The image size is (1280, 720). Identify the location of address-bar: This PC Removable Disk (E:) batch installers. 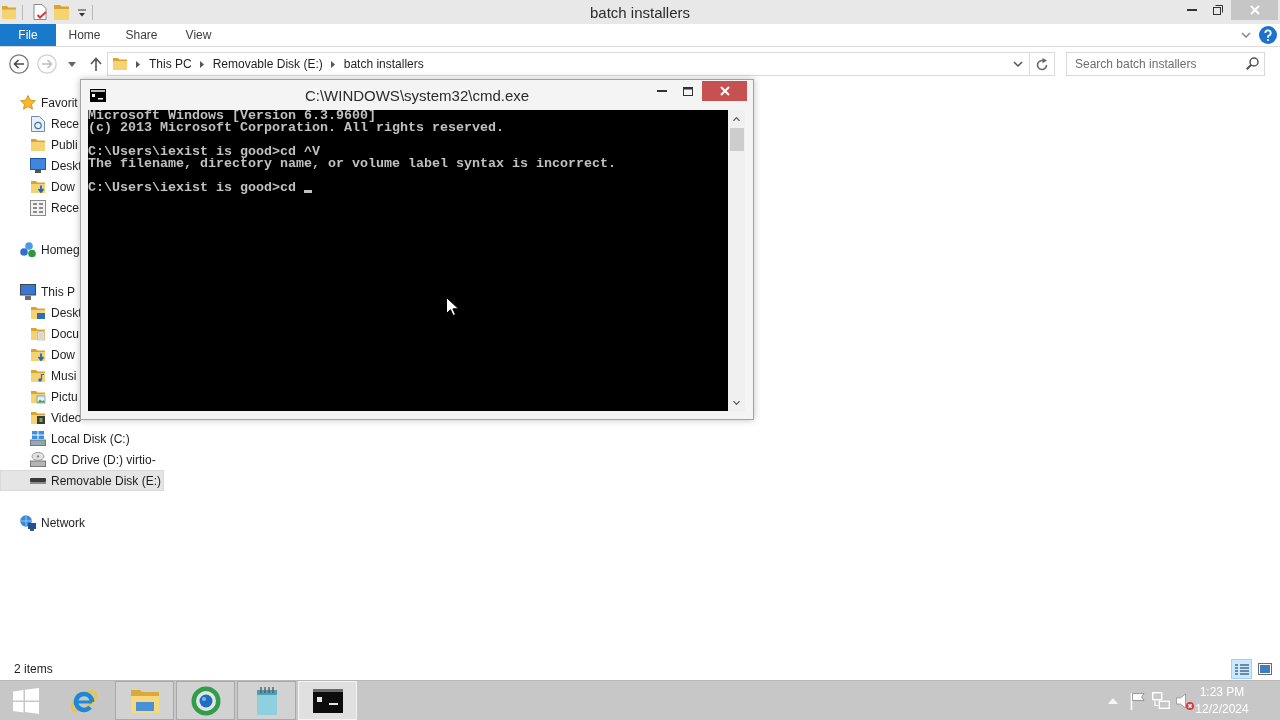
(568, 64).